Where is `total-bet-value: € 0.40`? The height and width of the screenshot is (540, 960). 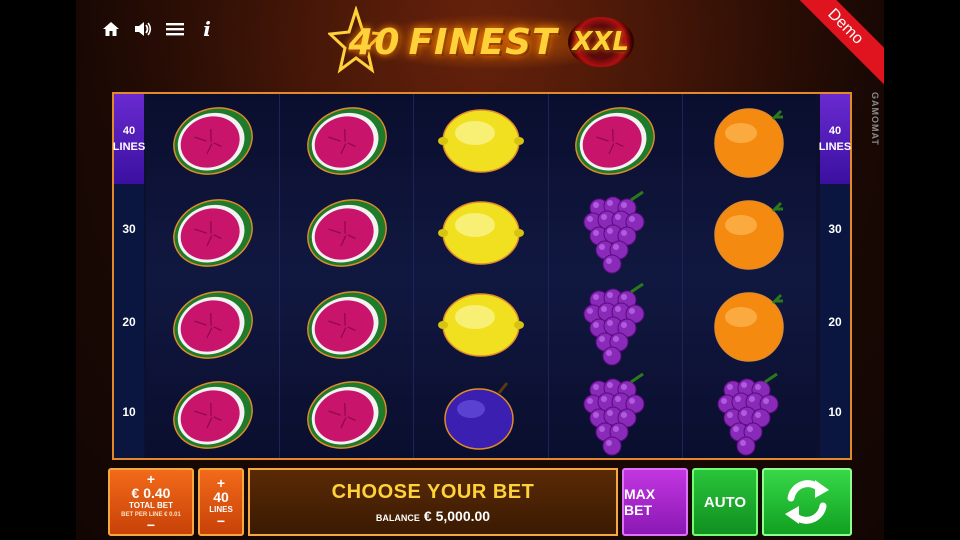 total-bet-value: € 0.40 is located at coordinates (151, 493).